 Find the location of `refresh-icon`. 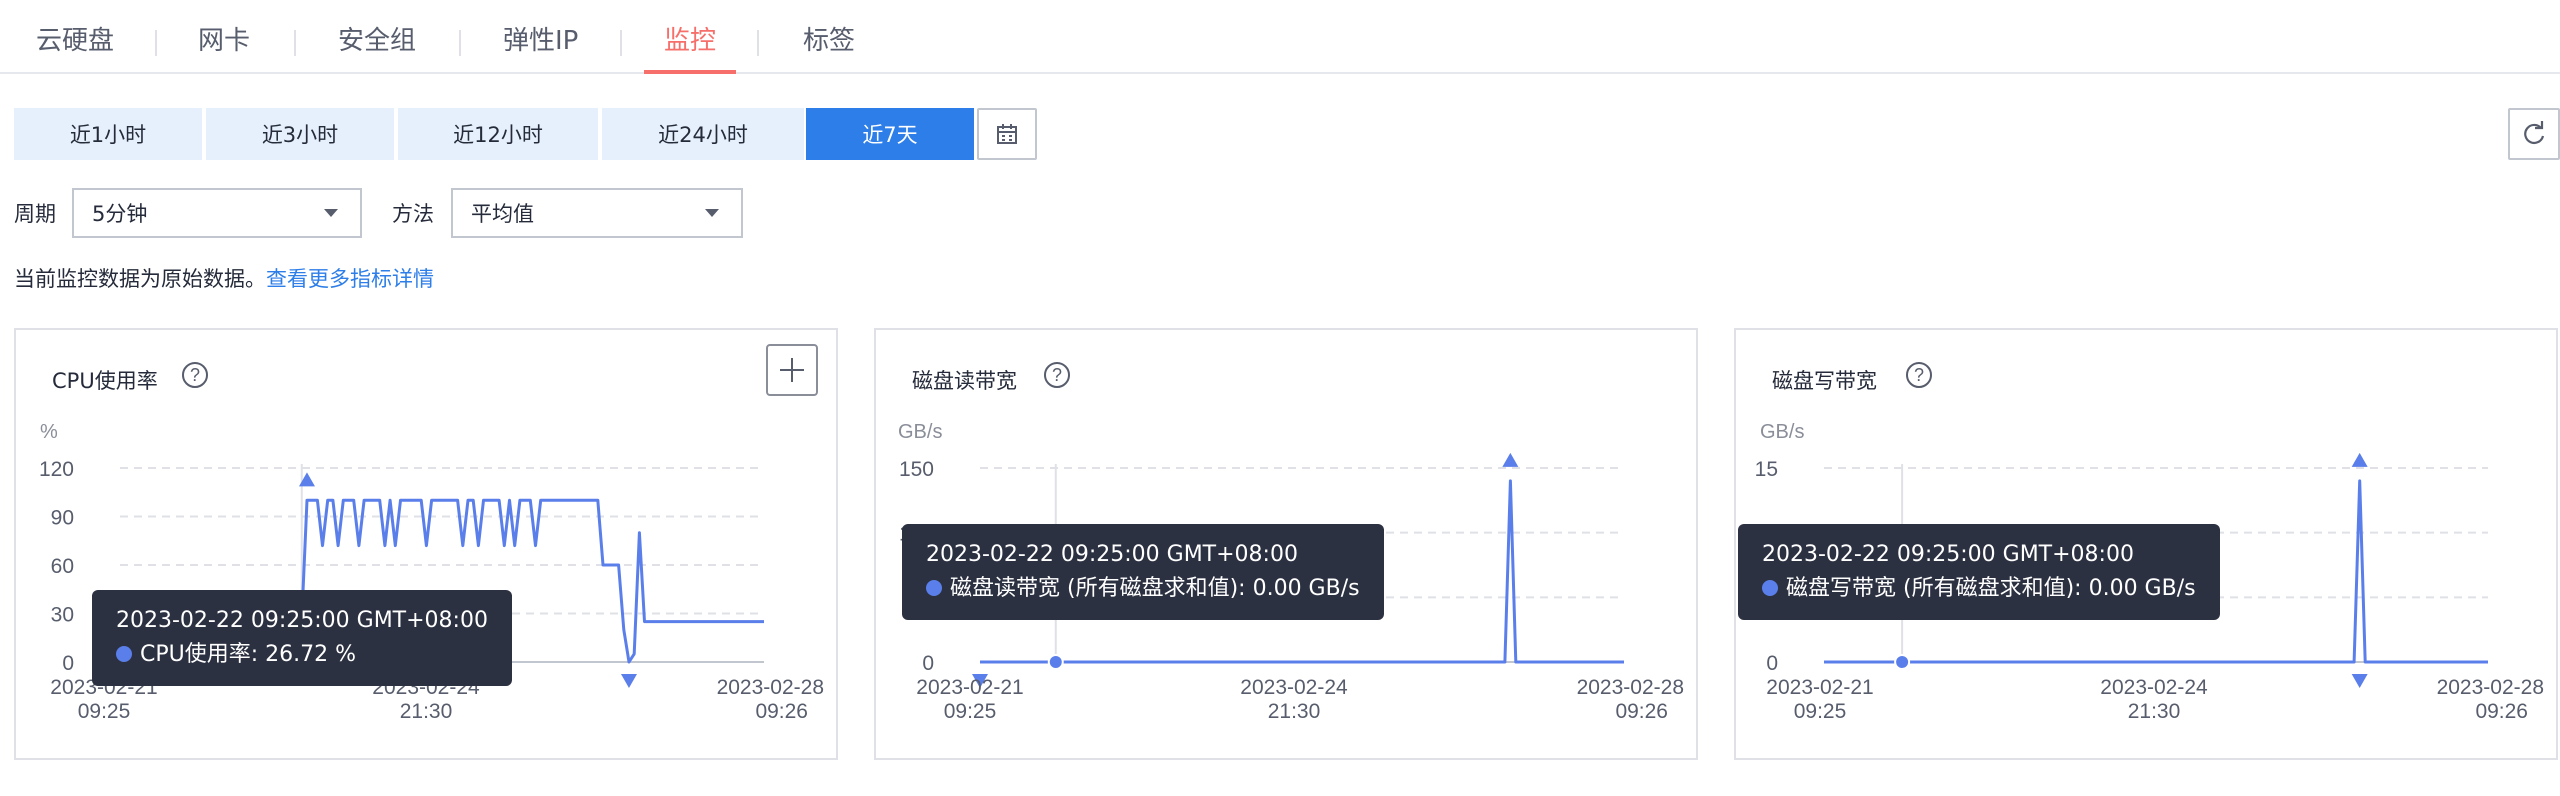

refresh-icon is located at coordinates (2534, 133).